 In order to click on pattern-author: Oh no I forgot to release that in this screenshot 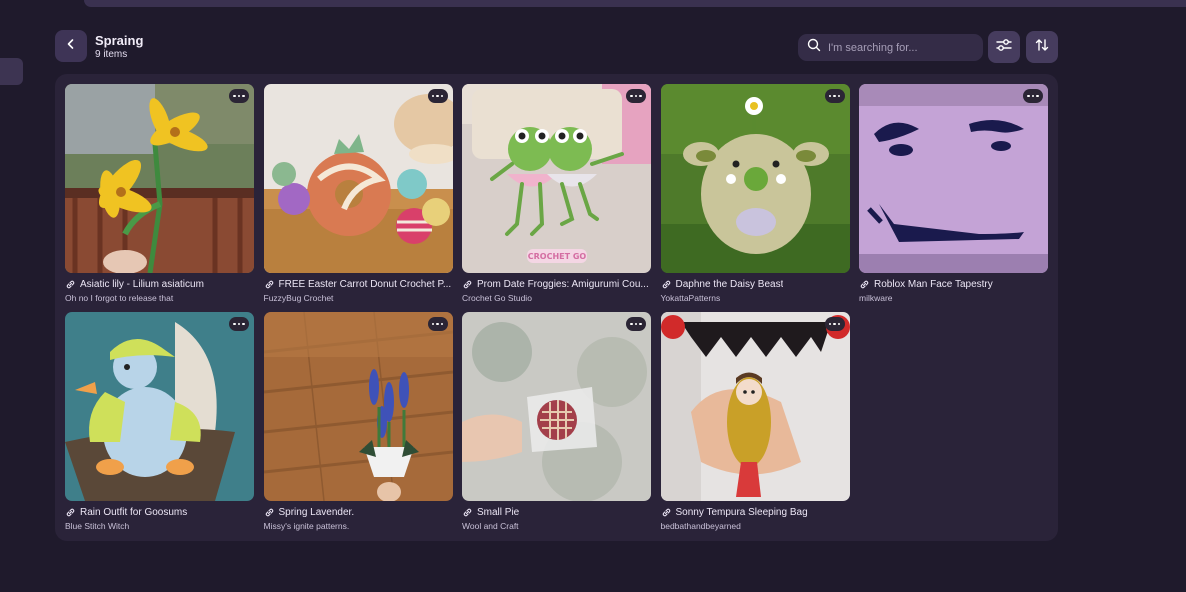, I will do `click(159, 298)`.